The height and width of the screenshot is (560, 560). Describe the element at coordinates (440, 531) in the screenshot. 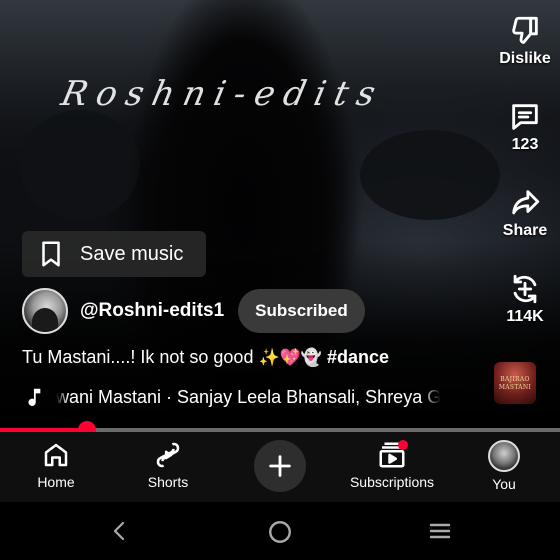

I see `recents-menu-icon` at that location.